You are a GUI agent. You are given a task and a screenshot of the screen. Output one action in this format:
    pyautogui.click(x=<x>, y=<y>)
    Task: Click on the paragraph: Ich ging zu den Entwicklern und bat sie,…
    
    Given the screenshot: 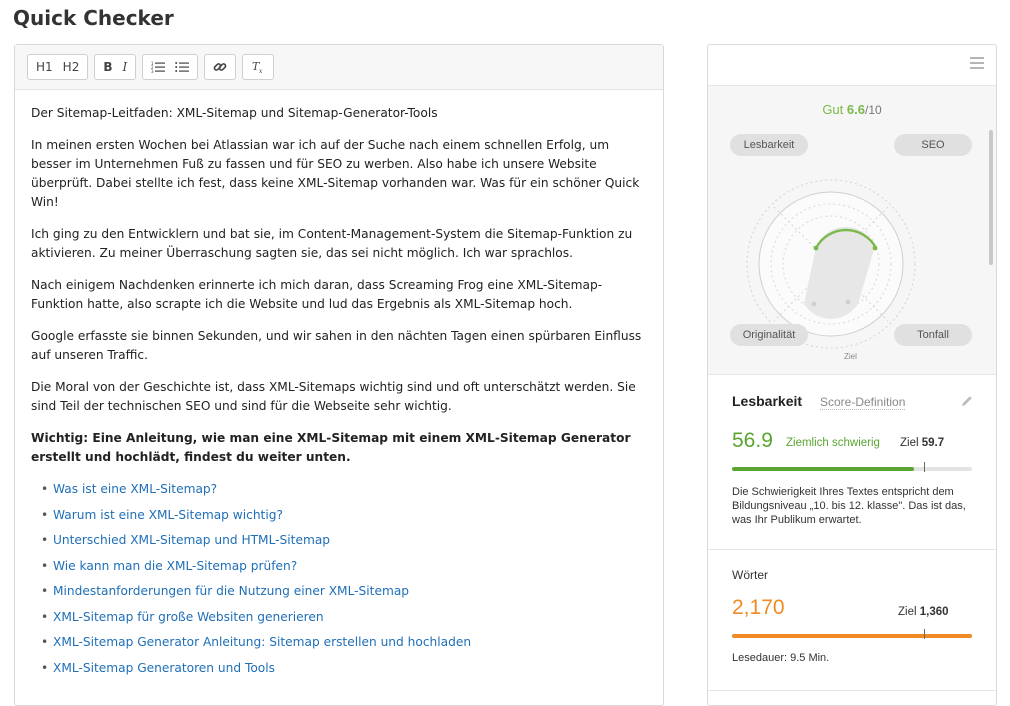 What is the action you would take?
    pyautogui.click(x=332, y=243)
    